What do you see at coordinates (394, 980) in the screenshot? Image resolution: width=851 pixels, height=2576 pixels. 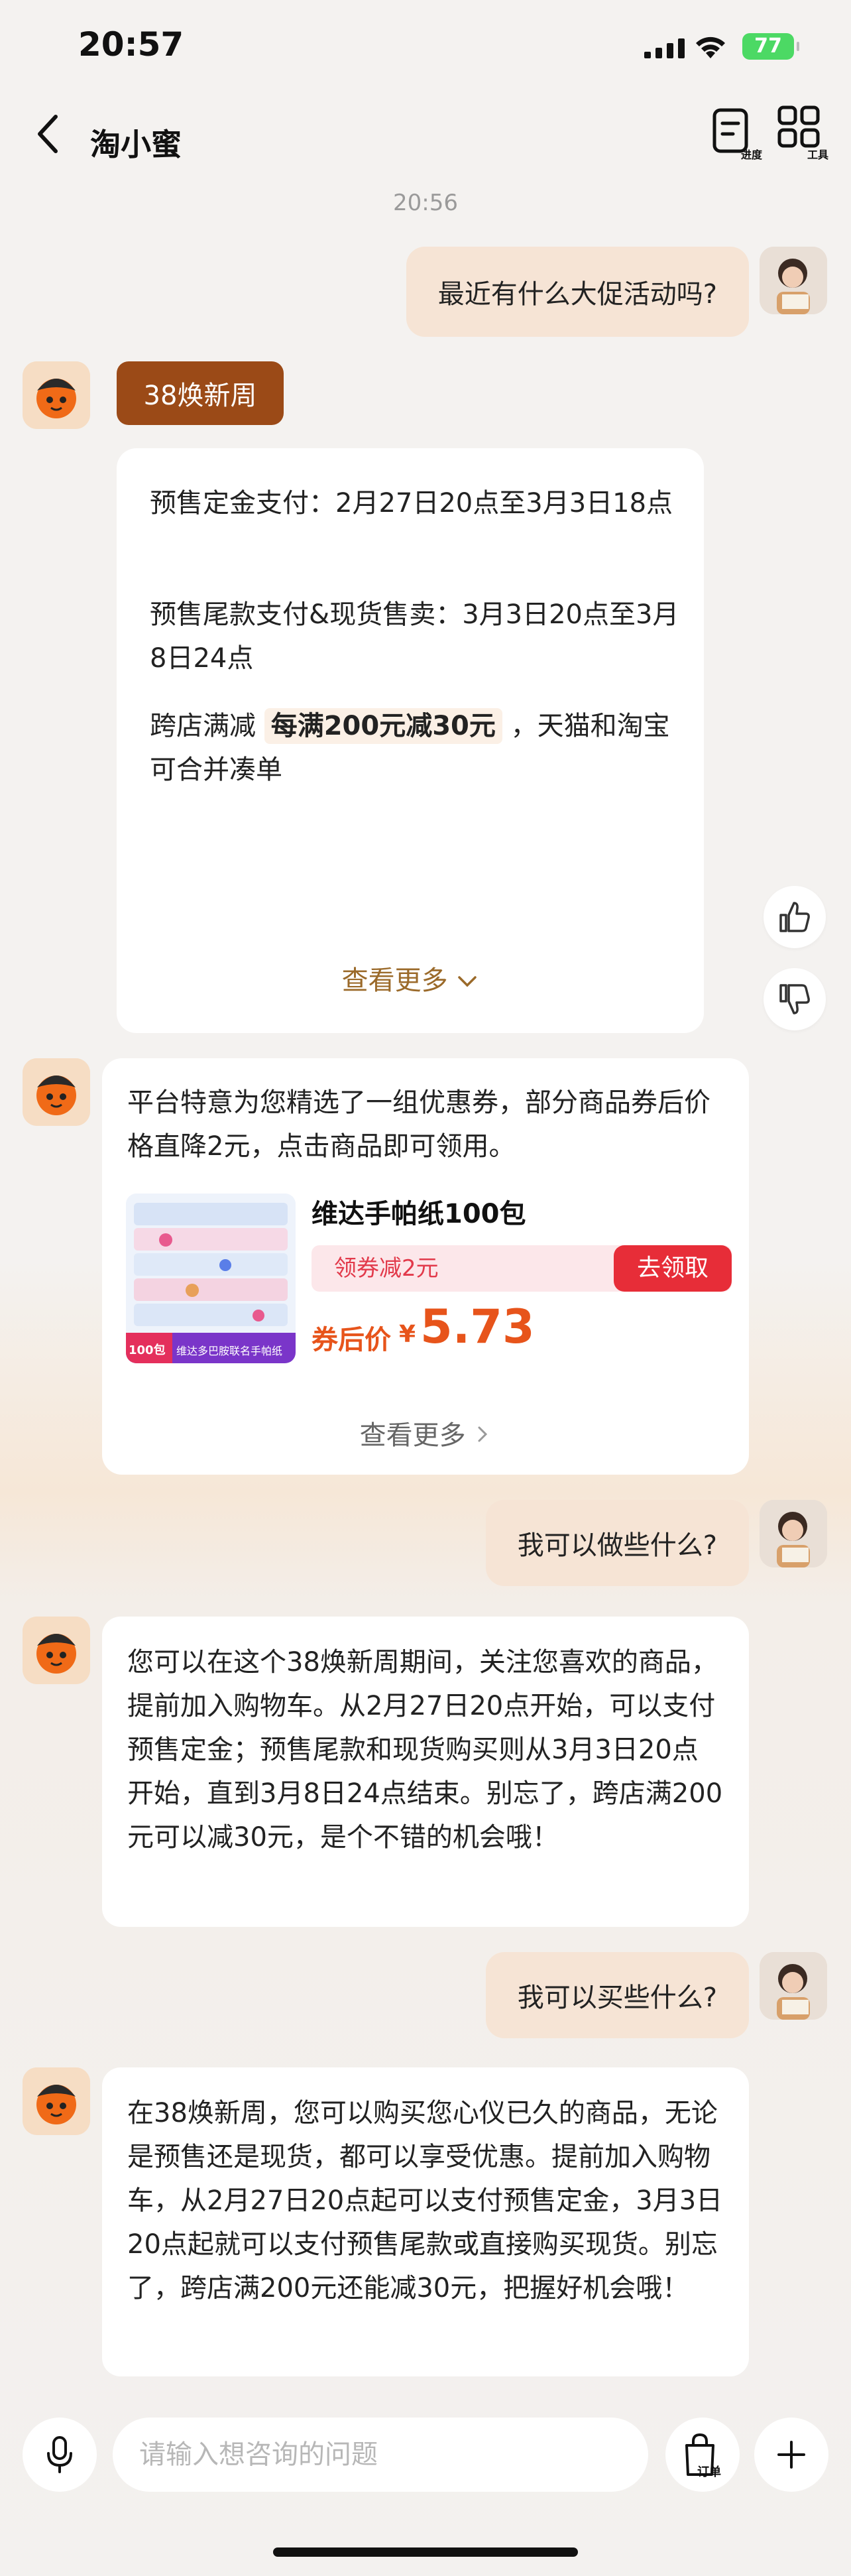 I see `see-more-label: 查看更多` at bounding box center [394, 980].